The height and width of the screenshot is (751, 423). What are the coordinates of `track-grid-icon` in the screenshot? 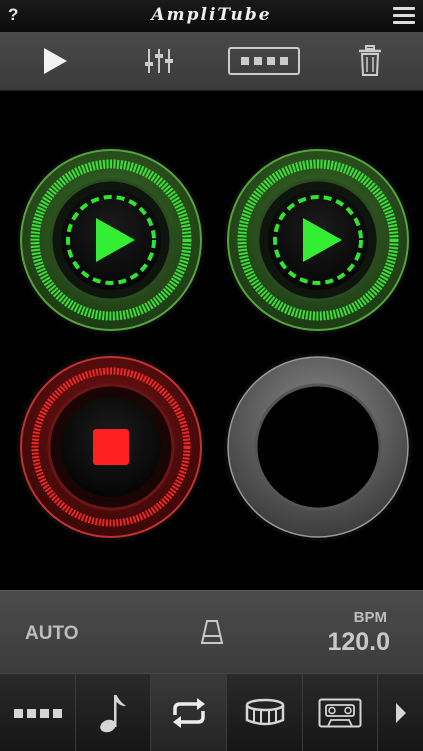 It's located at (37, 713).